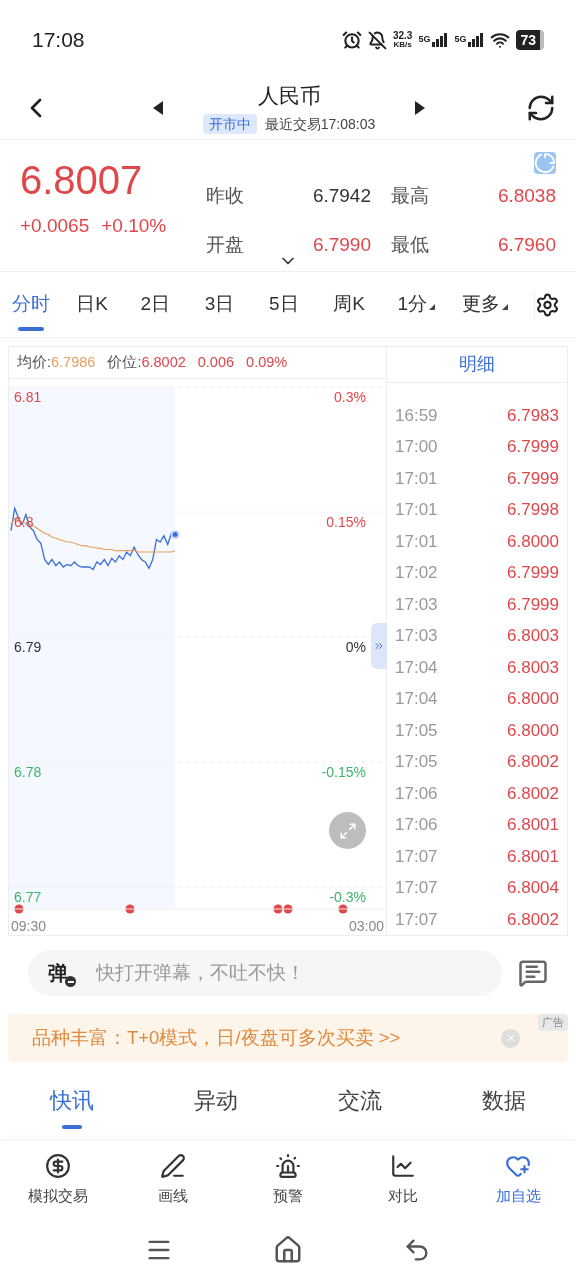  Describe the element at coordinates (288, 1250) in the screenshot. I see `home-icon` at that location.